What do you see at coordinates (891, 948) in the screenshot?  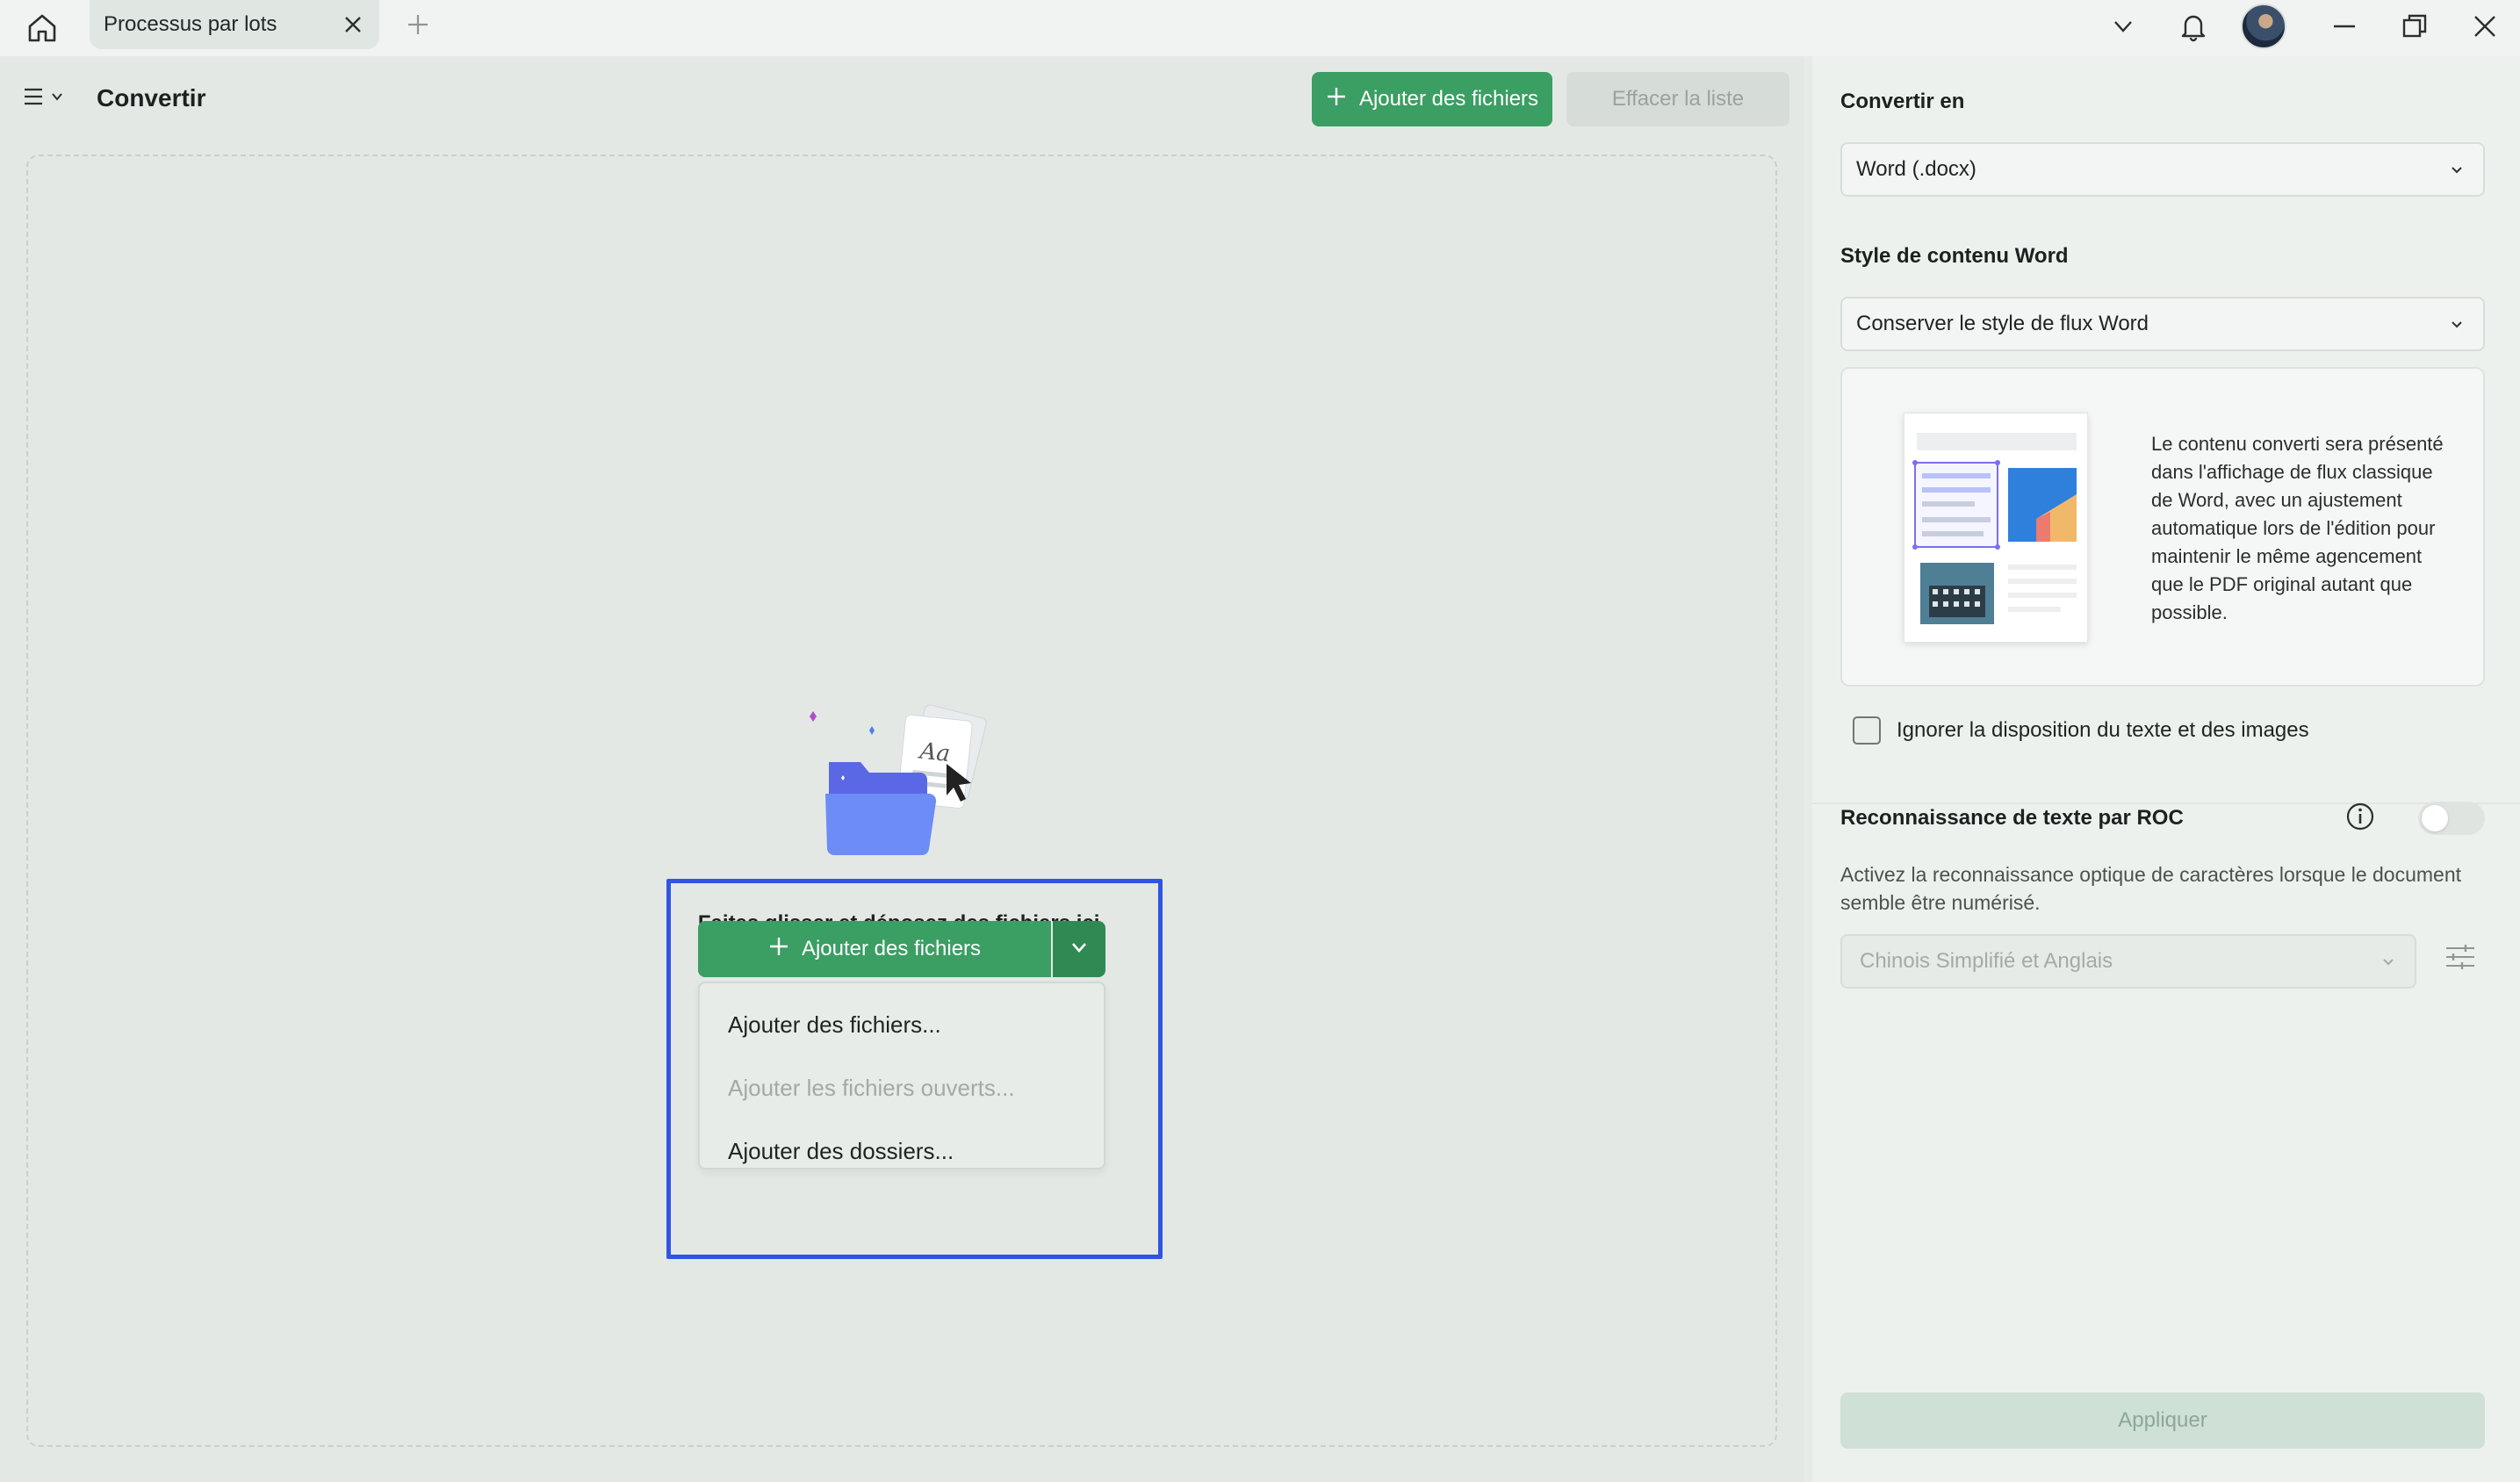 I see `add-files-main-label: Ajouter des fichiers` at bounding box center [891, 948].